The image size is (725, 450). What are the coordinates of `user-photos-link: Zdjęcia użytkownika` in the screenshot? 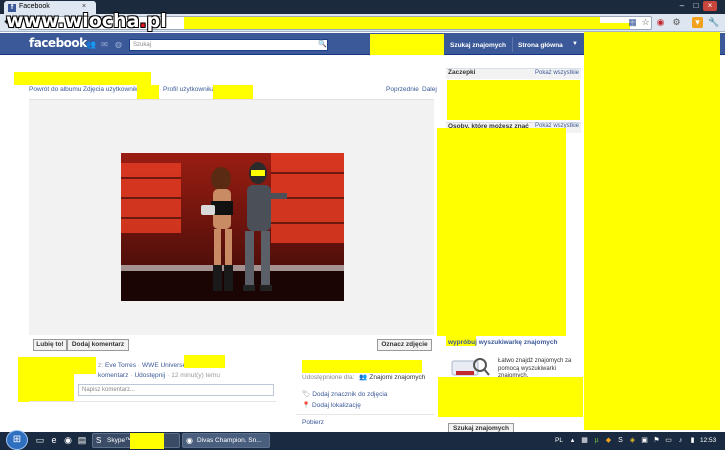 It's located at (112, 89).